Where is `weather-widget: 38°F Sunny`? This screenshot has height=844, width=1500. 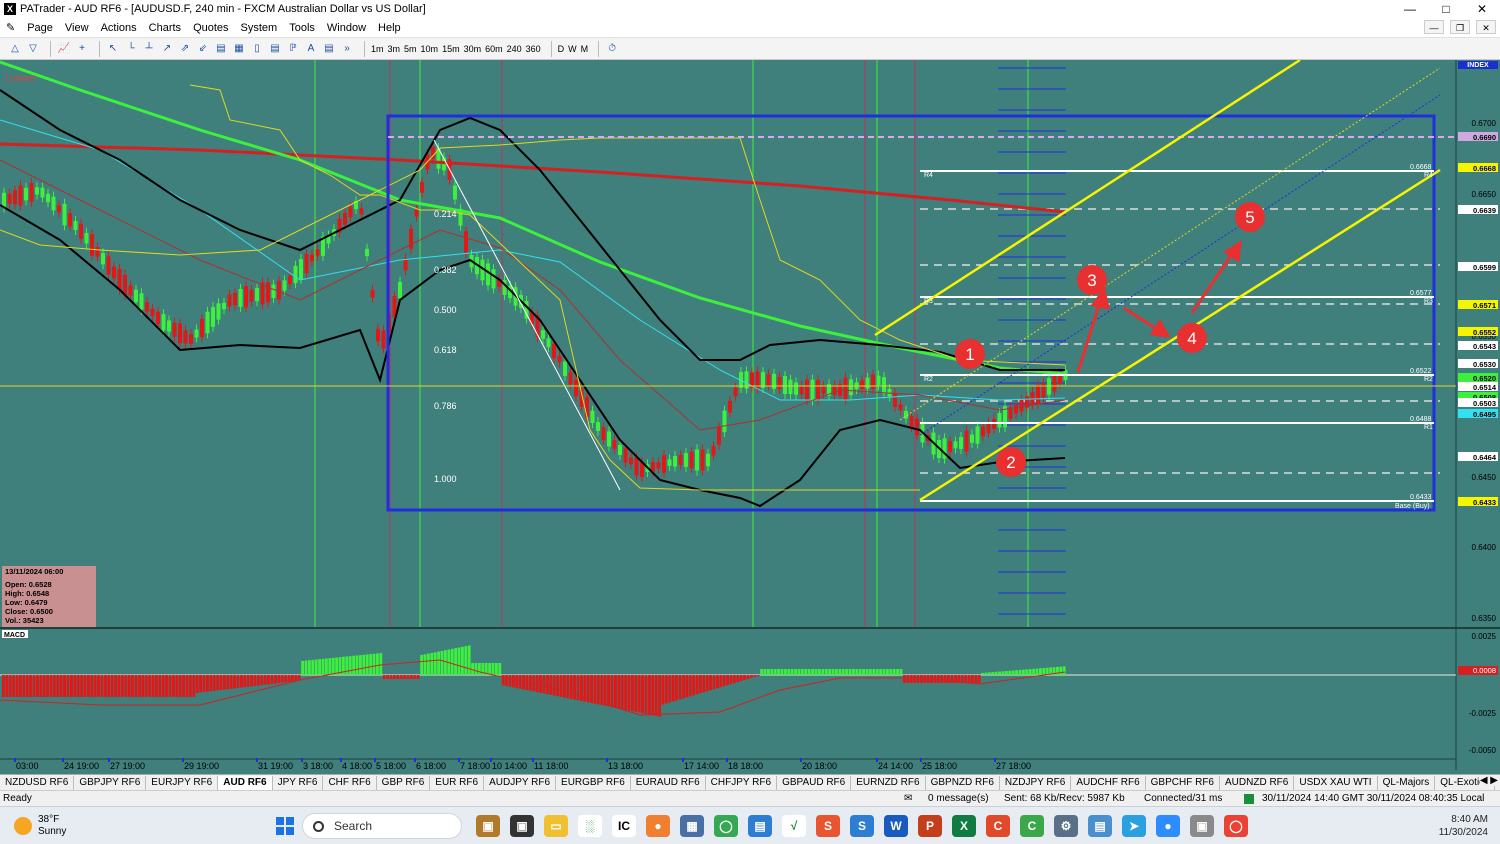
weather-widget: 38°F Sunny is located at coordinates (40, 826).